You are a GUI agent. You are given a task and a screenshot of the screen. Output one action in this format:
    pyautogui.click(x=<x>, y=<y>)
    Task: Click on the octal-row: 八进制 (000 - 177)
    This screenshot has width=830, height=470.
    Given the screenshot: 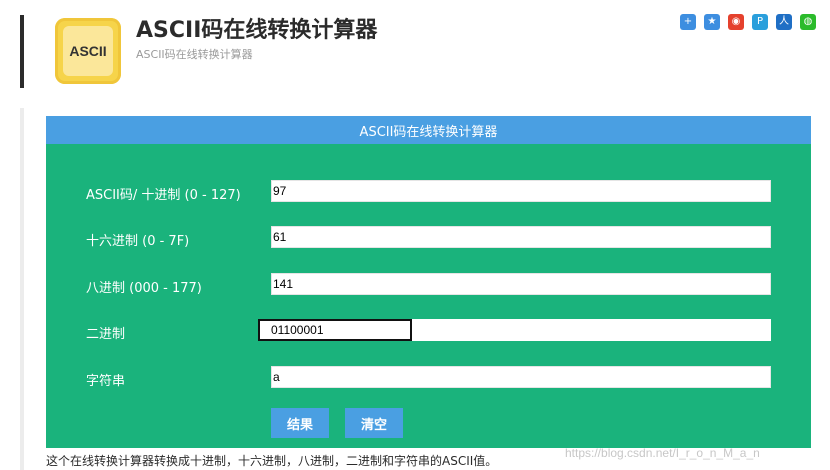 What is the action you would take?
    pyautogui.click(x=428, y=285)
    